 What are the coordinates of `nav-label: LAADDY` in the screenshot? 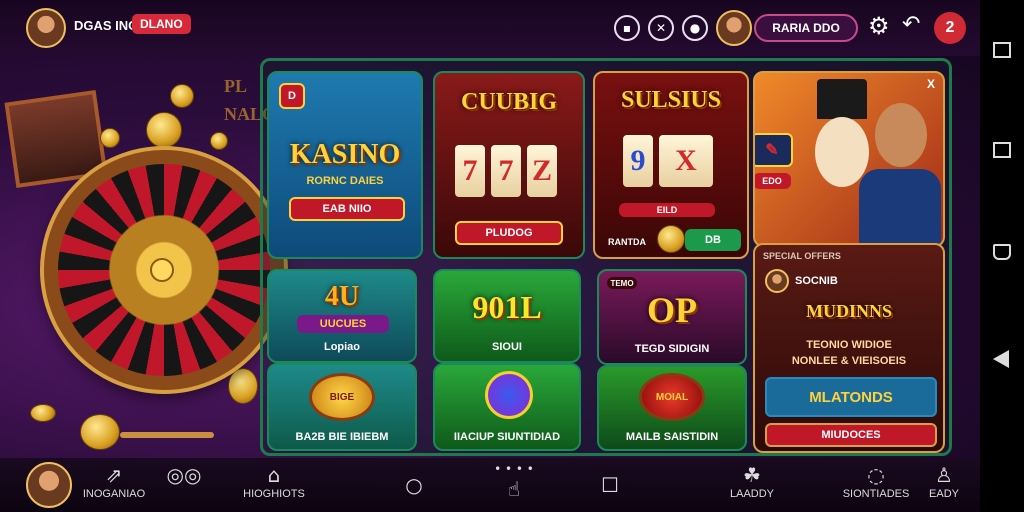 It's located at (752, 494).